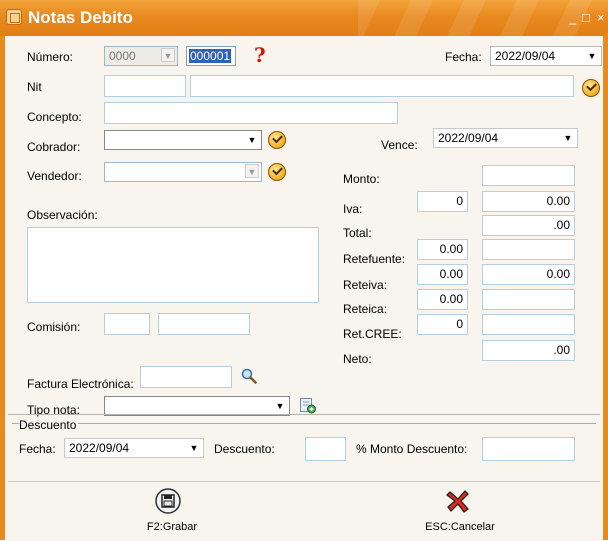  I want to click on retefuente-label: Retefuente:, so click(374, 259).